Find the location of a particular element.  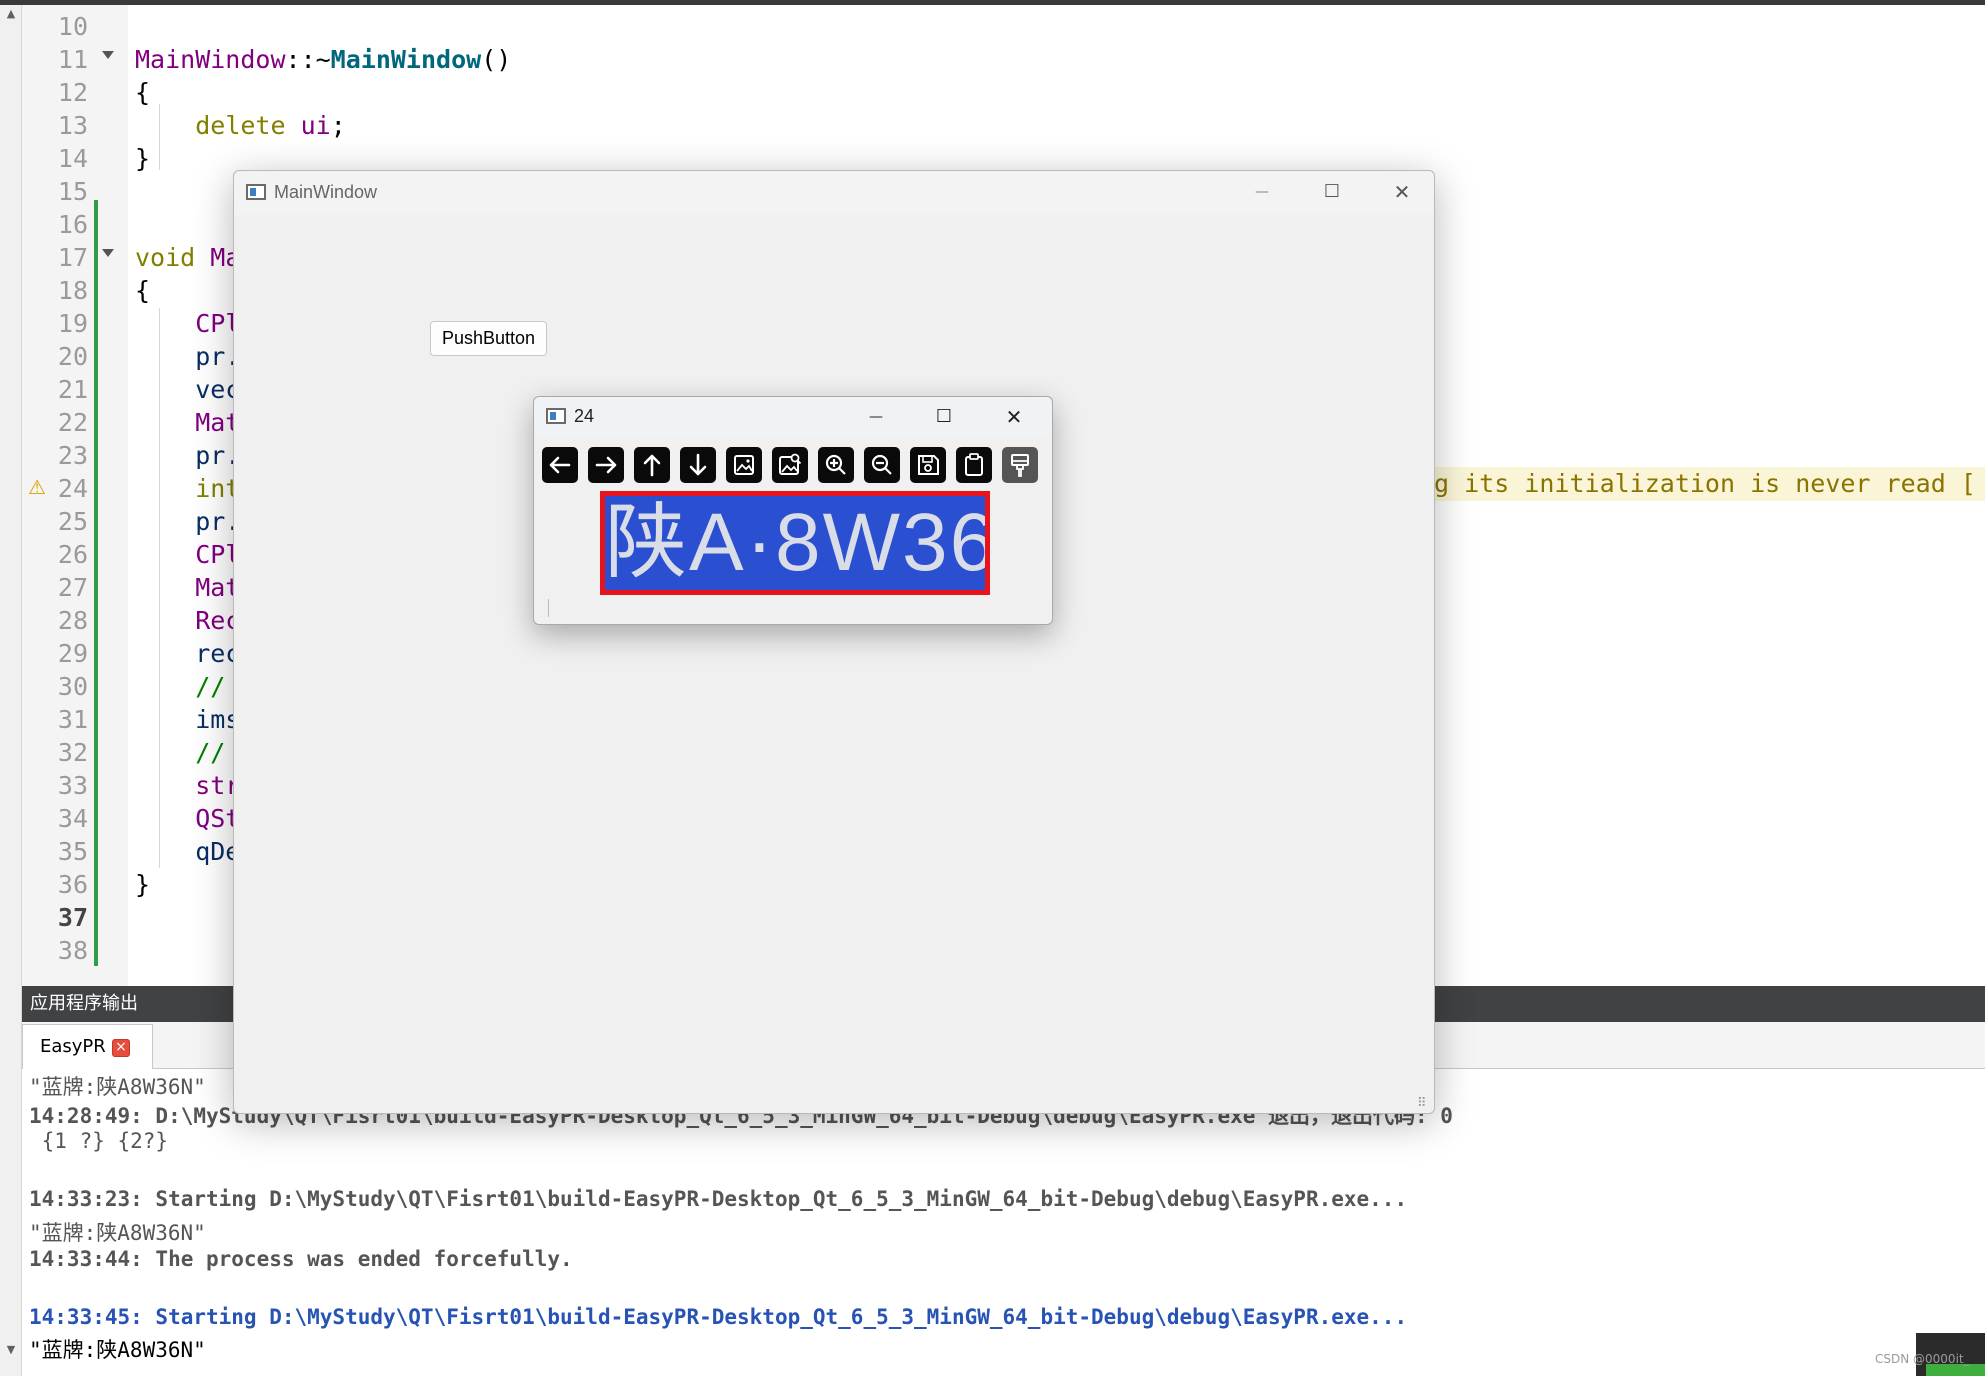

line-number: 32 is located at coordinates (72, 752).